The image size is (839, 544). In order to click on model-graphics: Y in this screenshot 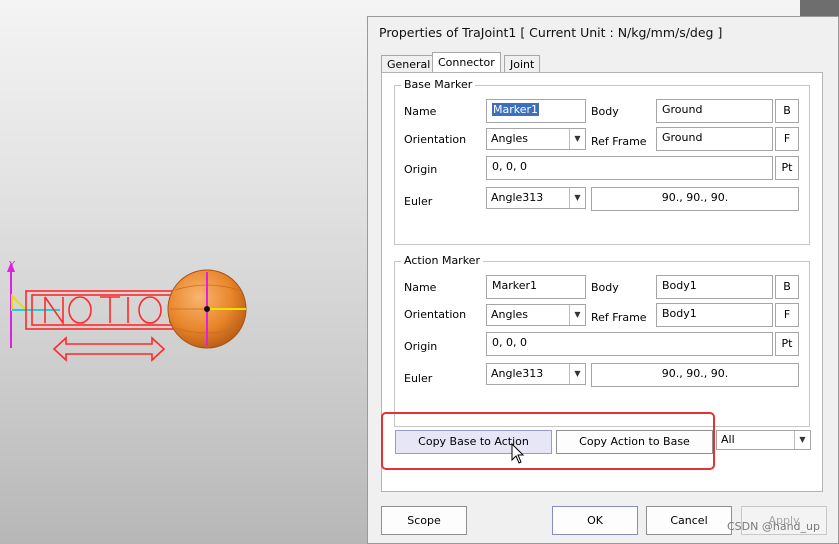, I will do `click(127, 311)`.